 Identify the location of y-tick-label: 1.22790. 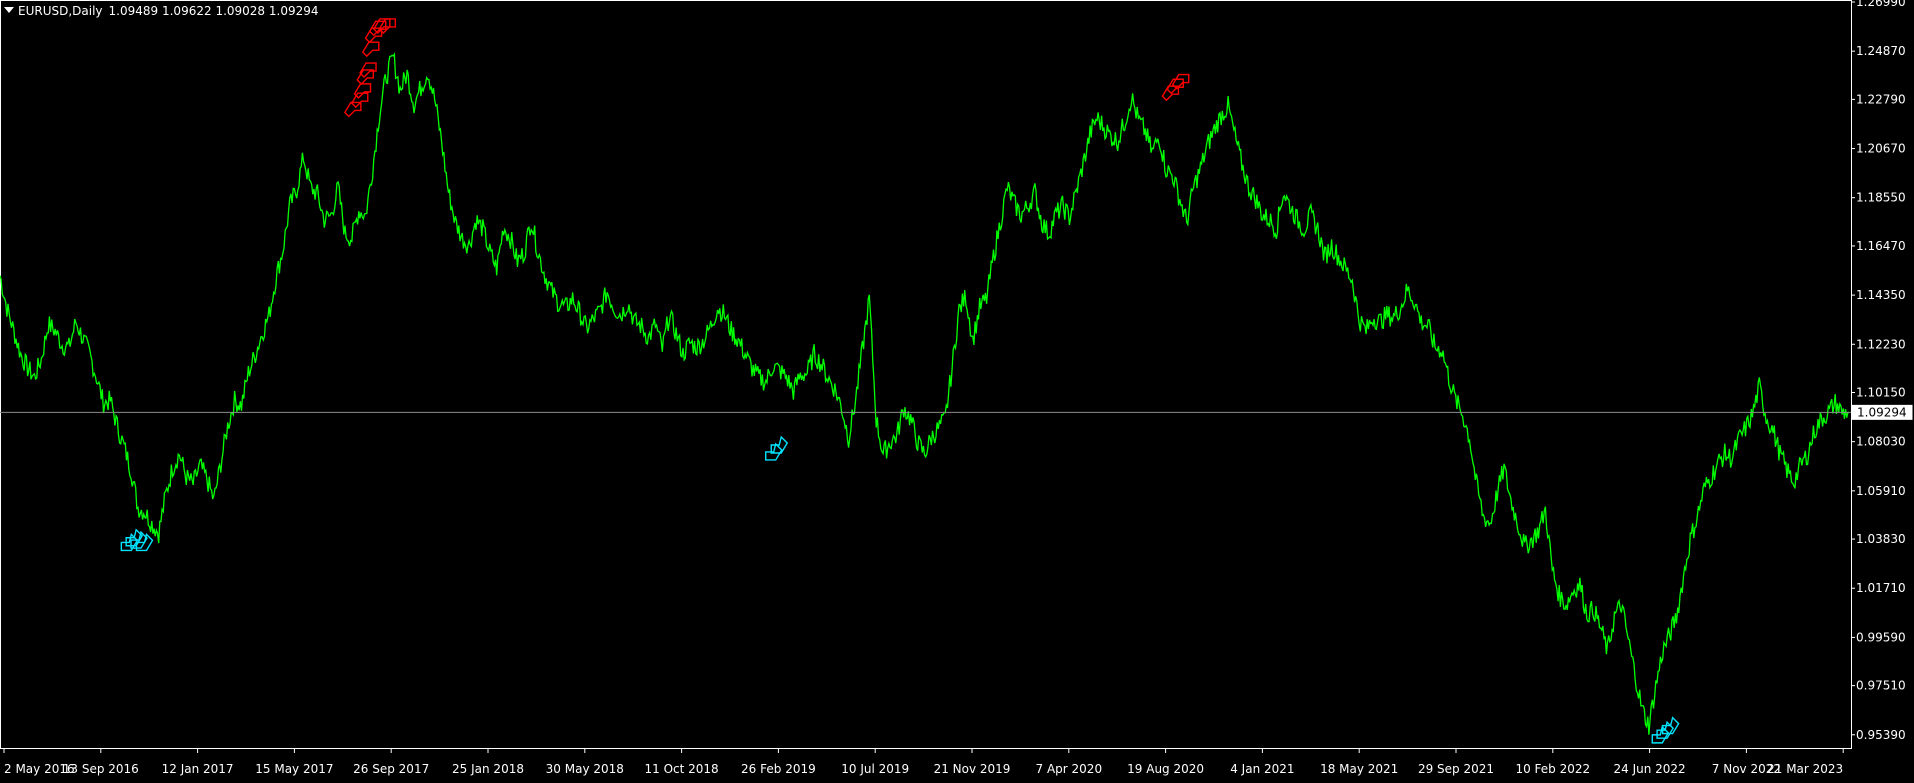
(1881, 99).